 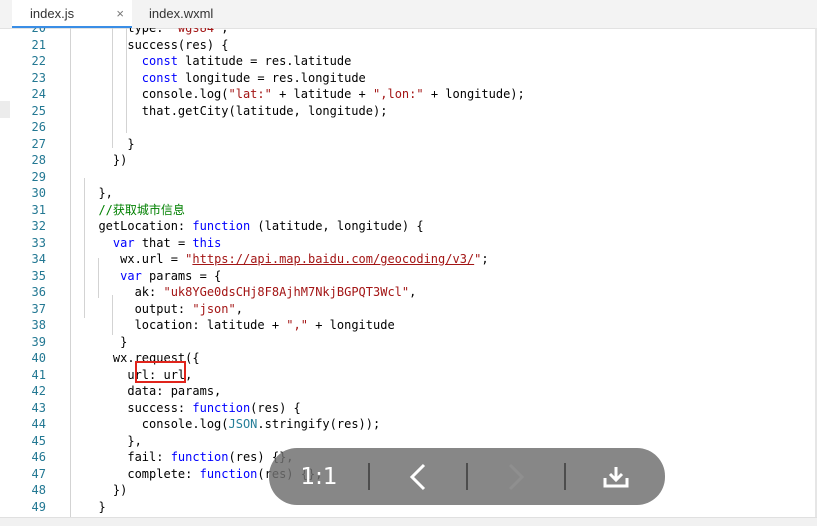 What do you see at coordinates (152, 243) in the screenshot?
I see `code-text: var that = this` at bounding box center [152, 243].